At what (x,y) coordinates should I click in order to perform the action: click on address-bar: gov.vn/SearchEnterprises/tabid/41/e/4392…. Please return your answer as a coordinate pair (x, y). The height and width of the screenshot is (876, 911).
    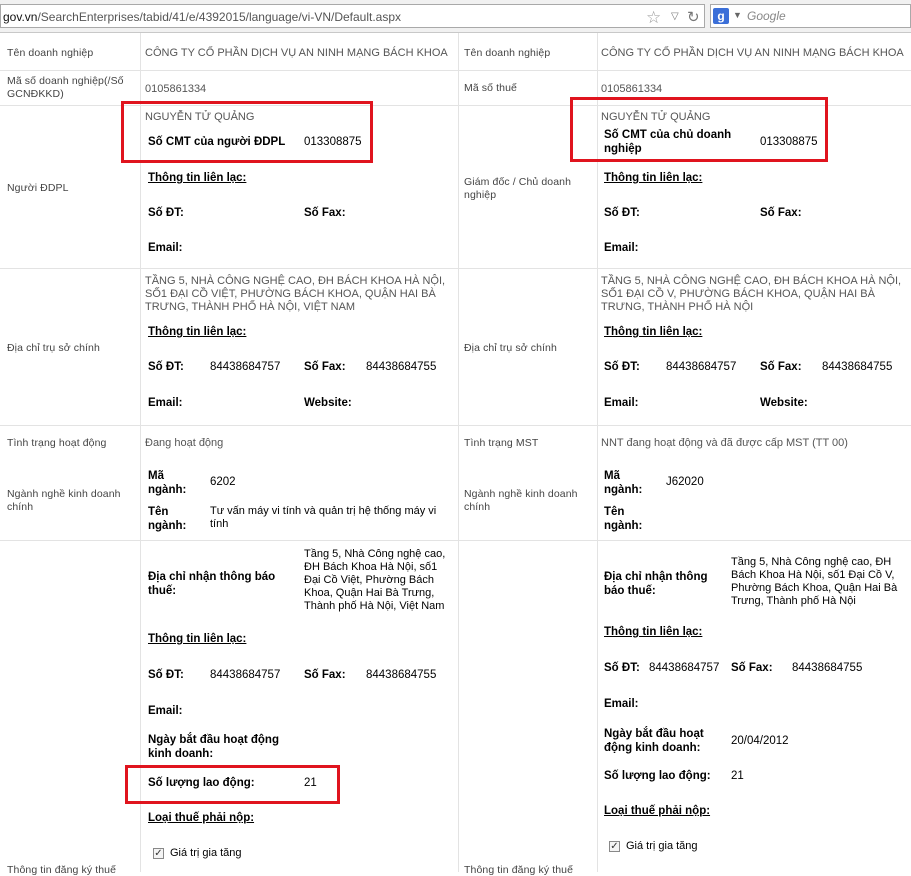
    Looking at the image, I should click on (352, 16).